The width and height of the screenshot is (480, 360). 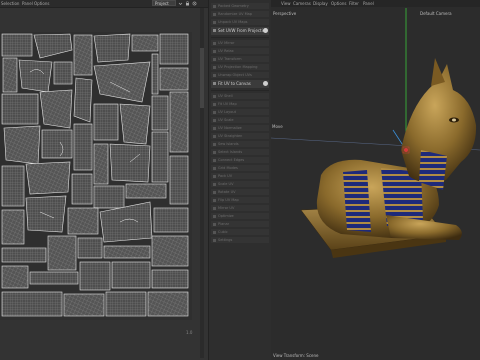 What do you see at coordinates (240, 232) in the screenshot?
I see `tool-item: Cubic` at bounding box center [240, 232].